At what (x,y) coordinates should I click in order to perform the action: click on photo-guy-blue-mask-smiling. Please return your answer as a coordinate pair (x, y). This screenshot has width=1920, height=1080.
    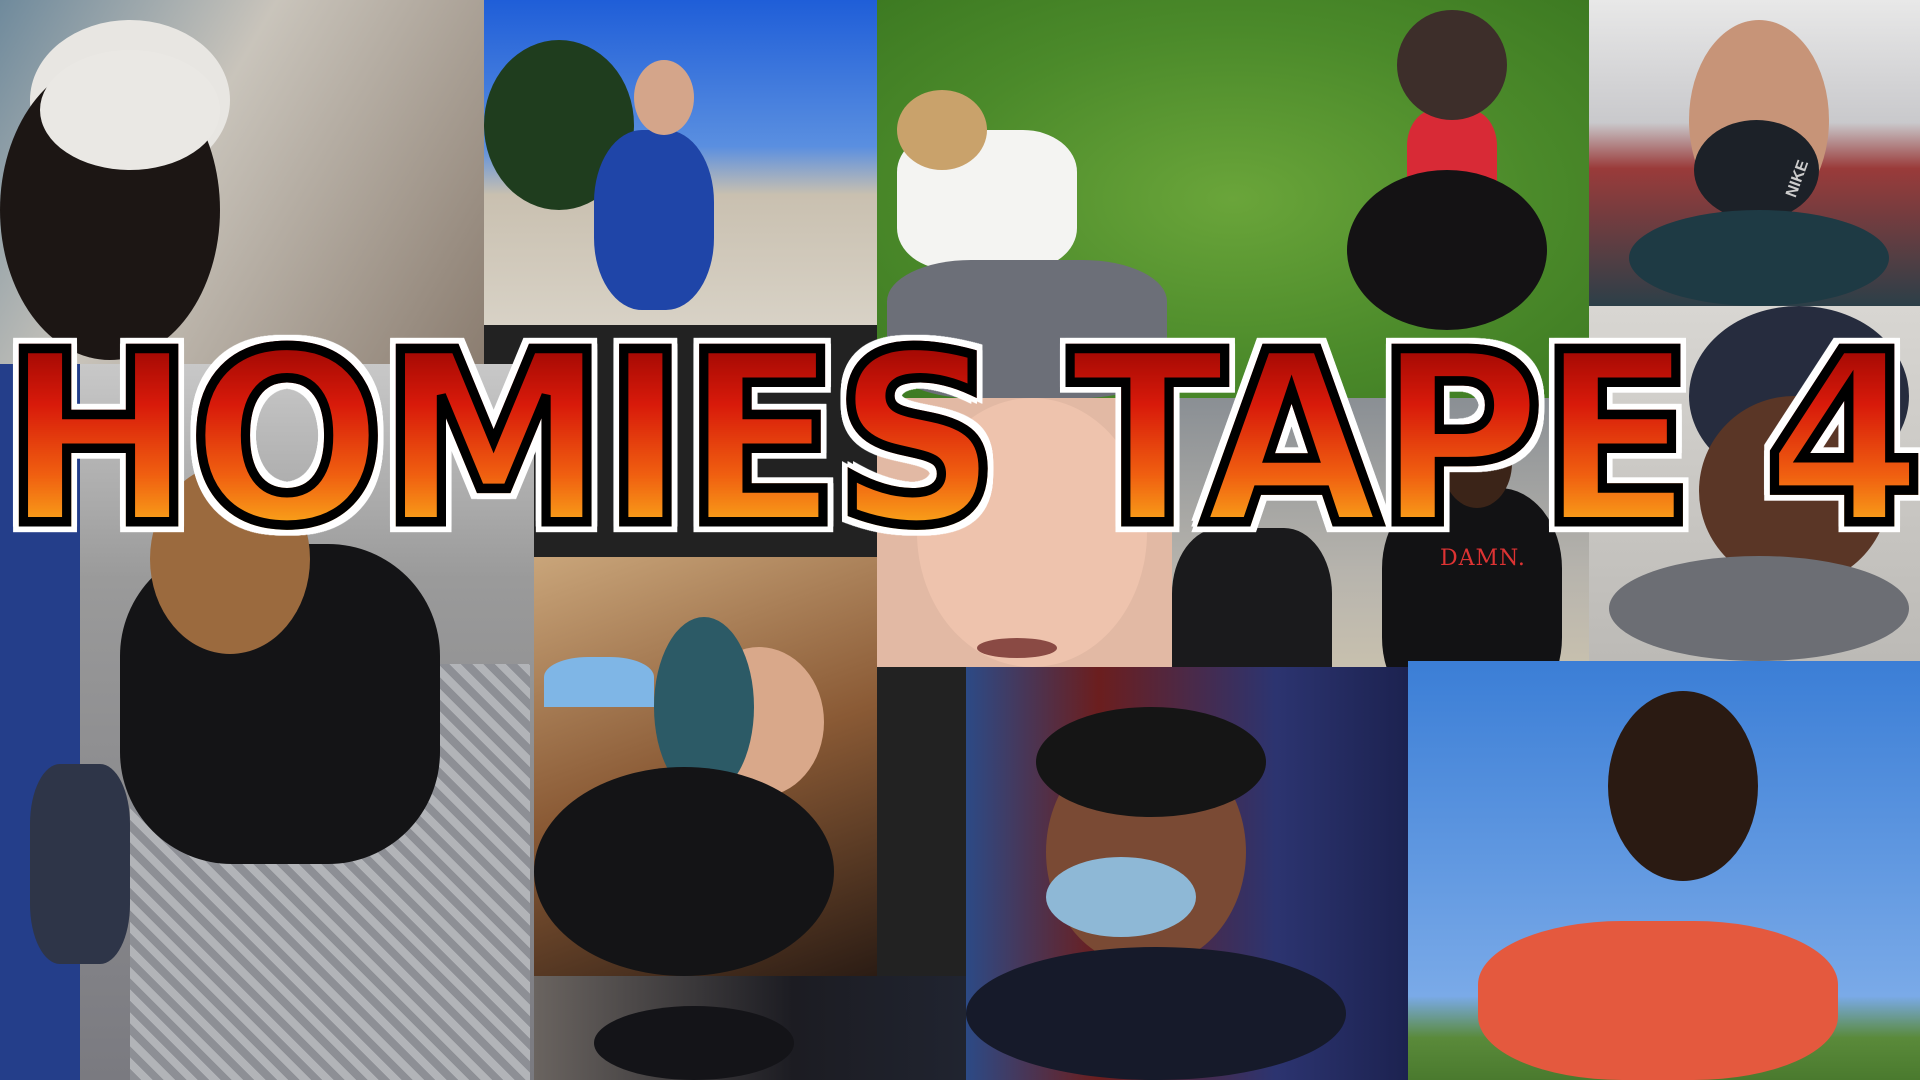
    Looking at the image, I should click on (1187, 873).